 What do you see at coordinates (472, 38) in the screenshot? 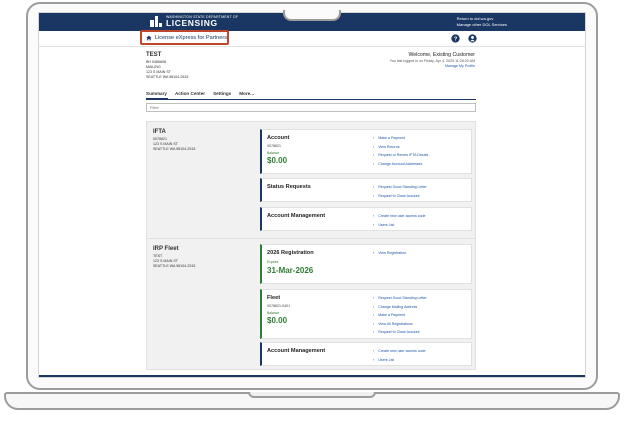
I see `user-account-icon` at bounding box center [472, 38].